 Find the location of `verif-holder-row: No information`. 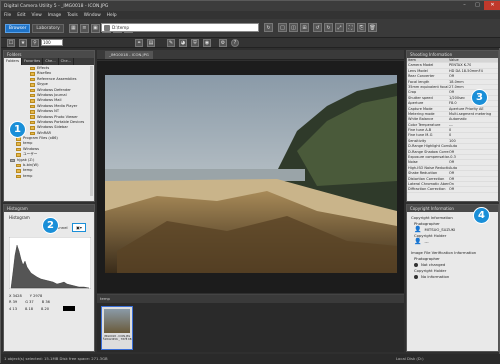

verif-holder-row: No information is located at coordinates (452, 277).